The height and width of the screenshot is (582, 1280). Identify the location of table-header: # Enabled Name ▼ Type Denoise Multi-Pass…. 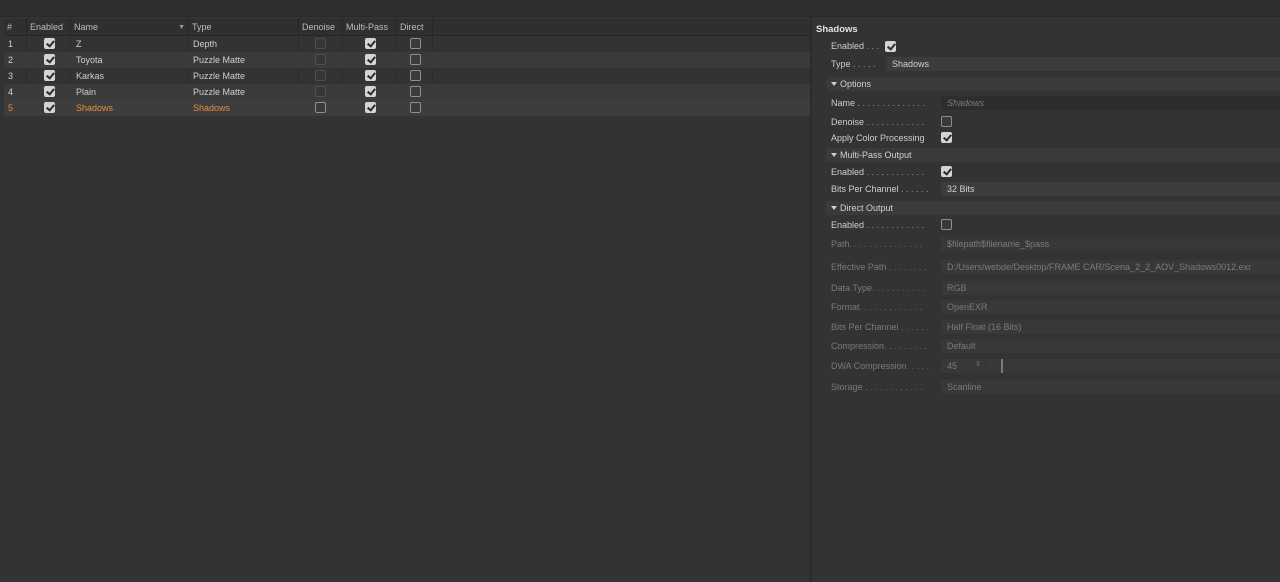
(407, 27).